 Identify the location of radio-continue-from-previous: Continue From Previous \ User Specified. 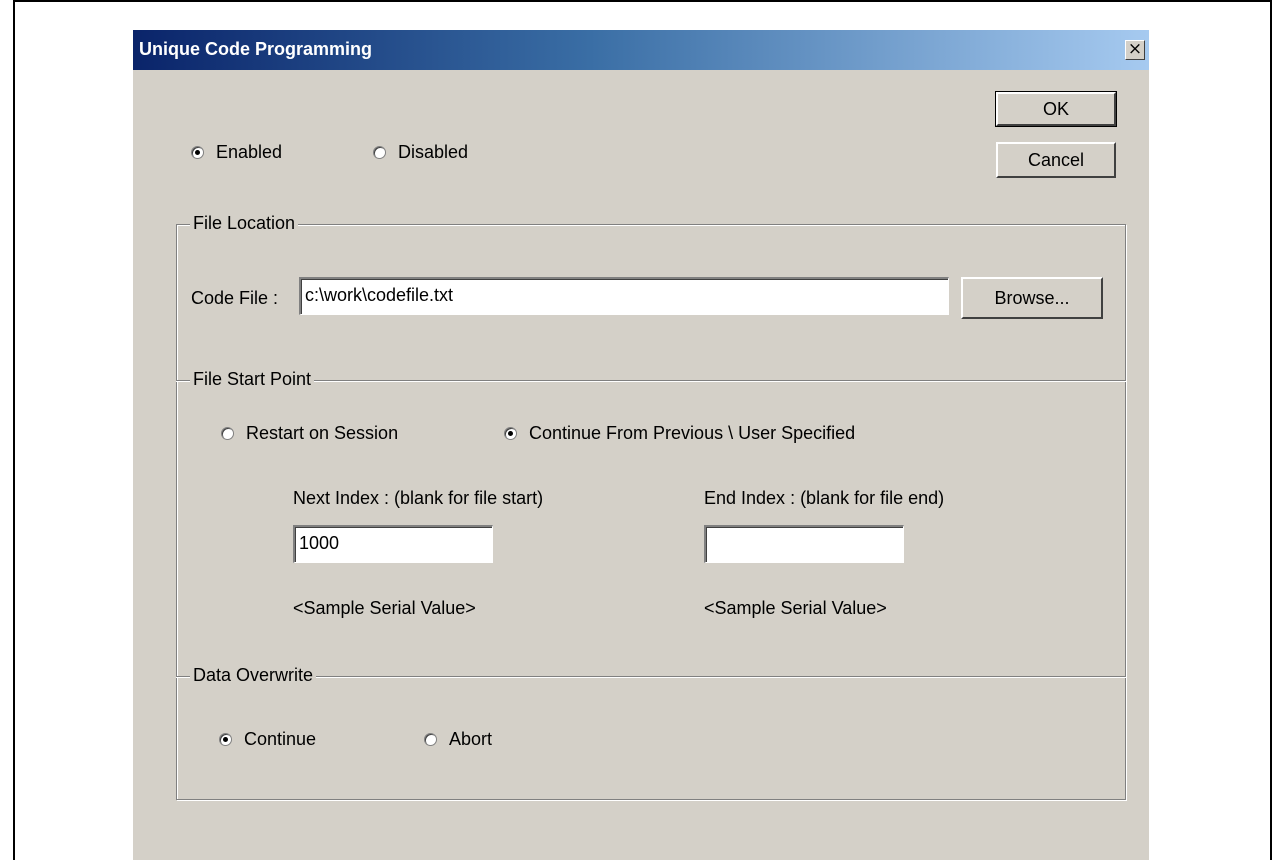
(679, 433).